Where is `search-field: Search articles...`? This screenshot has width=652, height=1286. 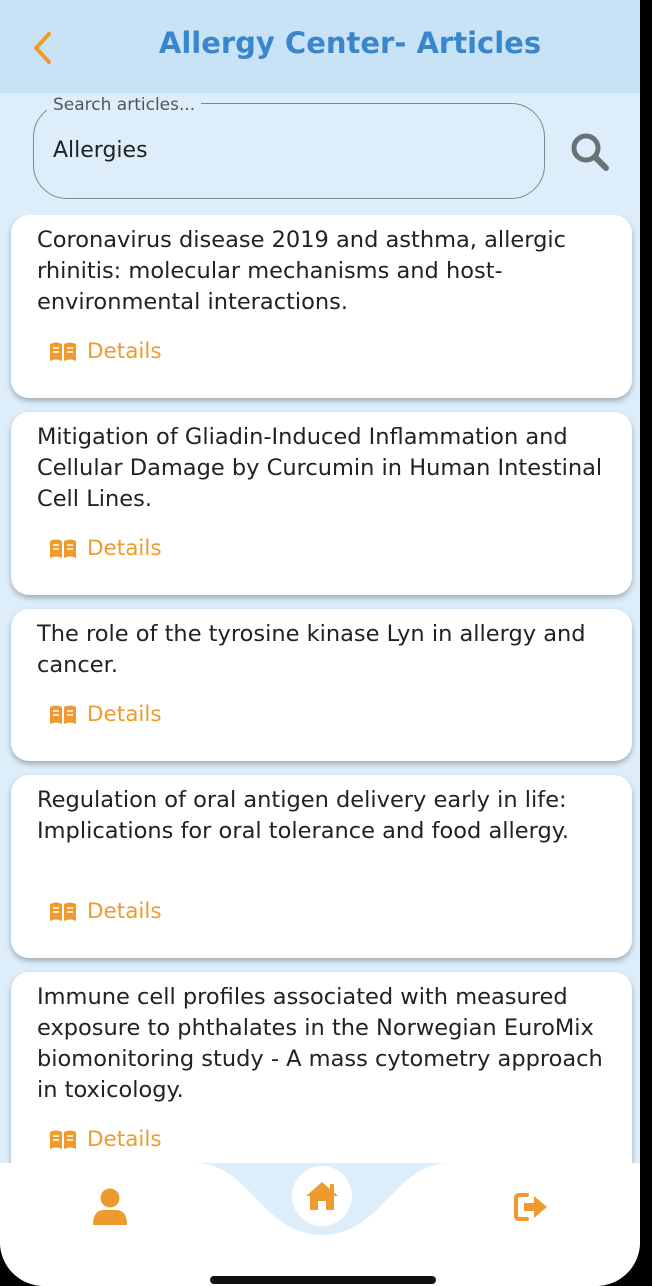 search-field: Search articles... is located at coordinates (289, 147).